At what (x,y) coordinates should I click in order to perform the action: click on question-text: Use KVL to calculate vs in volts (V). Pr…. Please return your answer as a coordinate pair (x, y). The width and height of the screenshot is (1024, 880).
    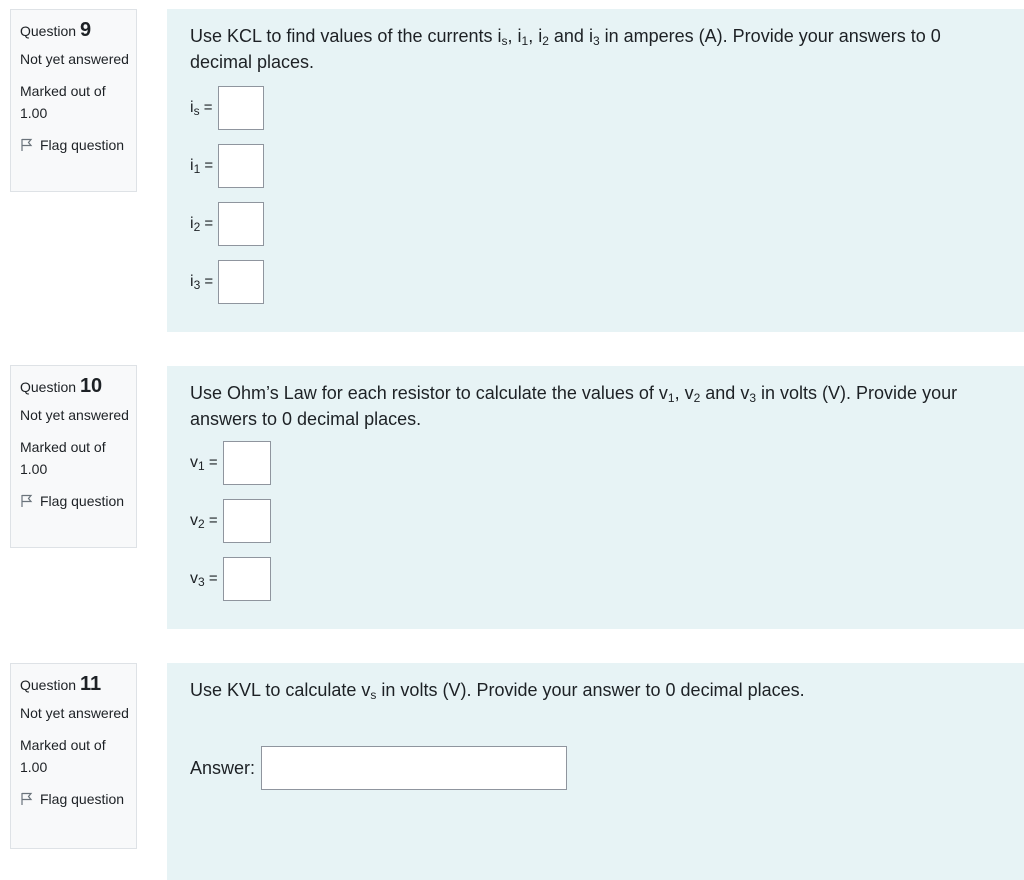
    Looking at the image, I should click on (497, 691).